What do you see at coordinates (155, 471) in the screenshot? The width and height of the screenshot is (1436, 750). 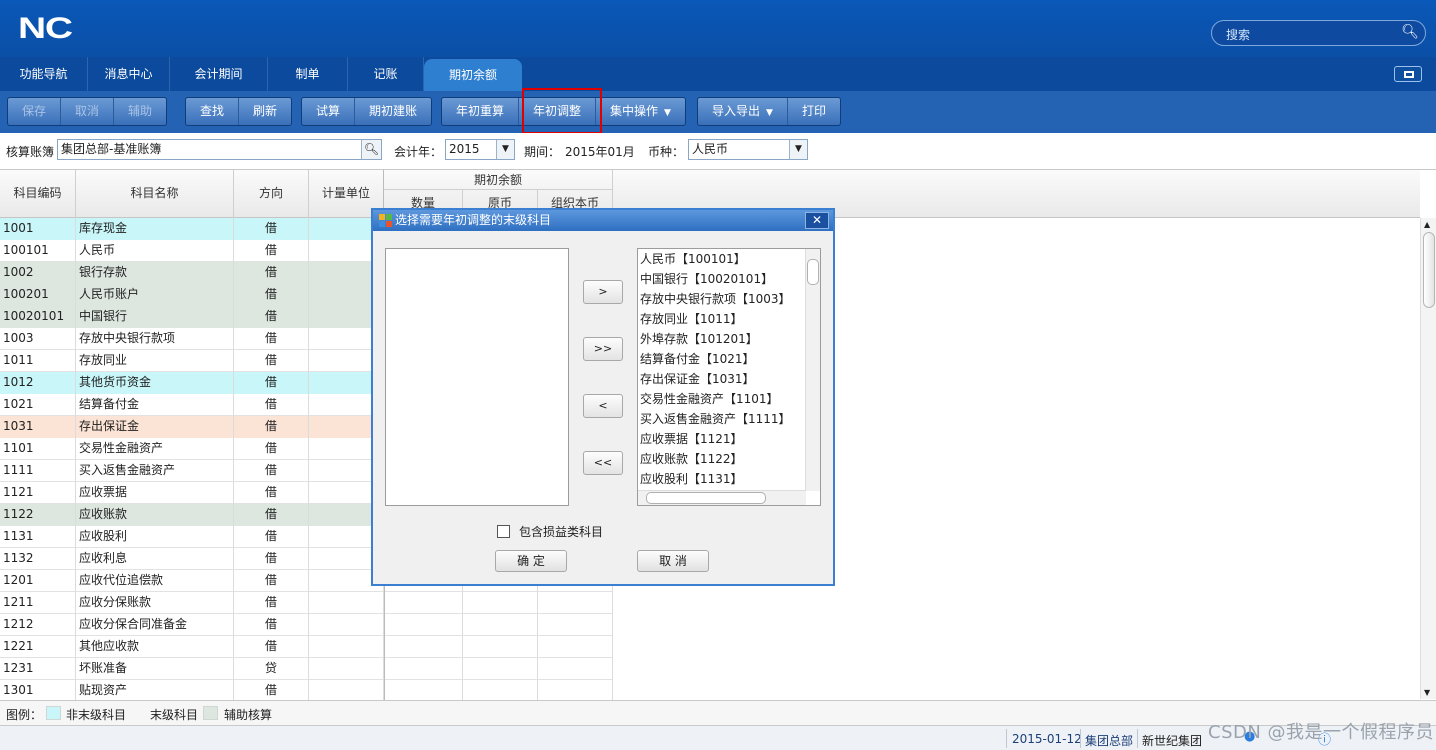 I see `cell-name: 买入返售金融资产` at bounding box center [155, 471].